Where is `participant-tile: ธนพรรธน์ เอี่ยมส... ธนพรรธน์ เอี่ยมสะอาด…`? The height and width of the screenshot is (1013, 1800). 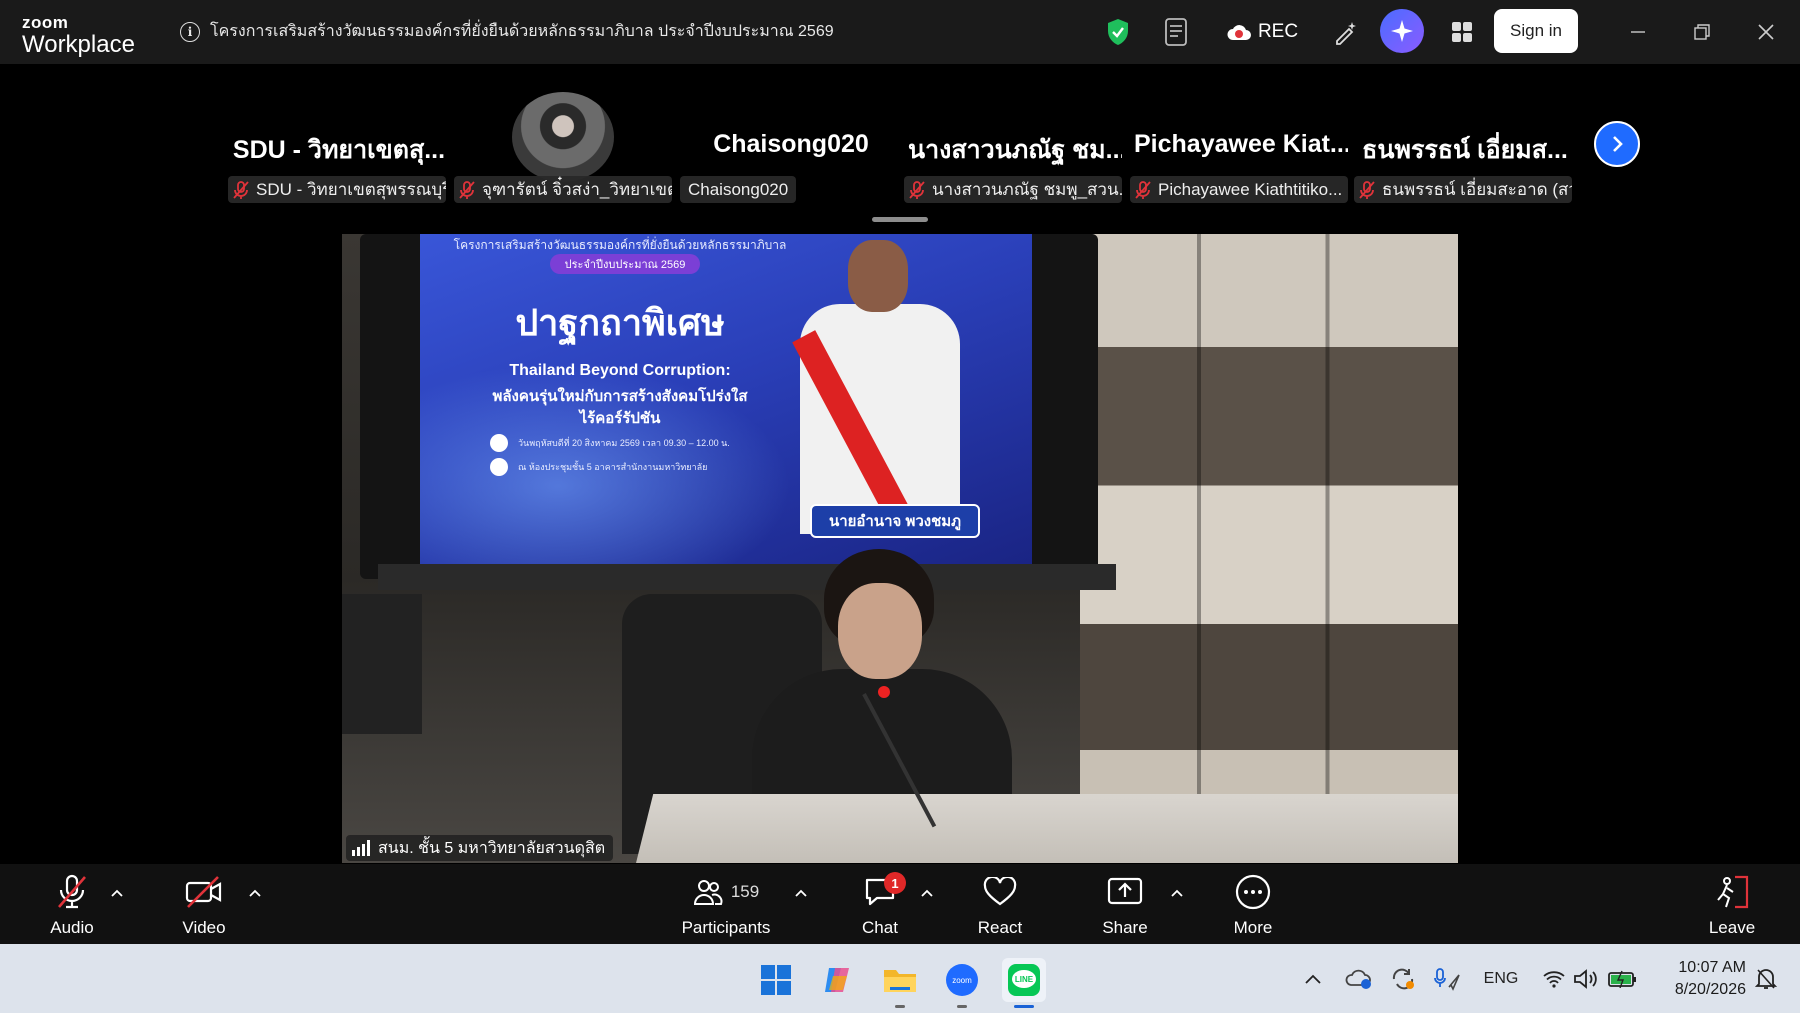 participant-tile: ธนพรรธน์ เอี่ยมส... ธนพรรธน์ เอี่ยมสะอาด… is located at coordinates (1463, 154).